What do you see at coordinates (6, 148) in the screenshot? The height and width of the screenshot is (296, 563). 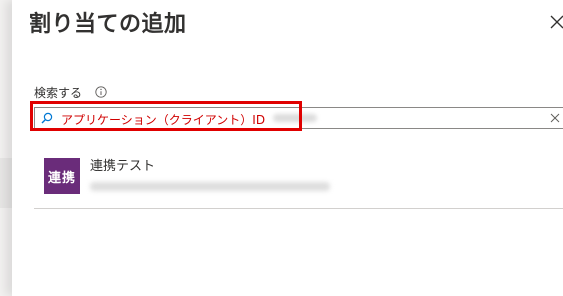 I see `background-blade` at bounding box center [6, 148].